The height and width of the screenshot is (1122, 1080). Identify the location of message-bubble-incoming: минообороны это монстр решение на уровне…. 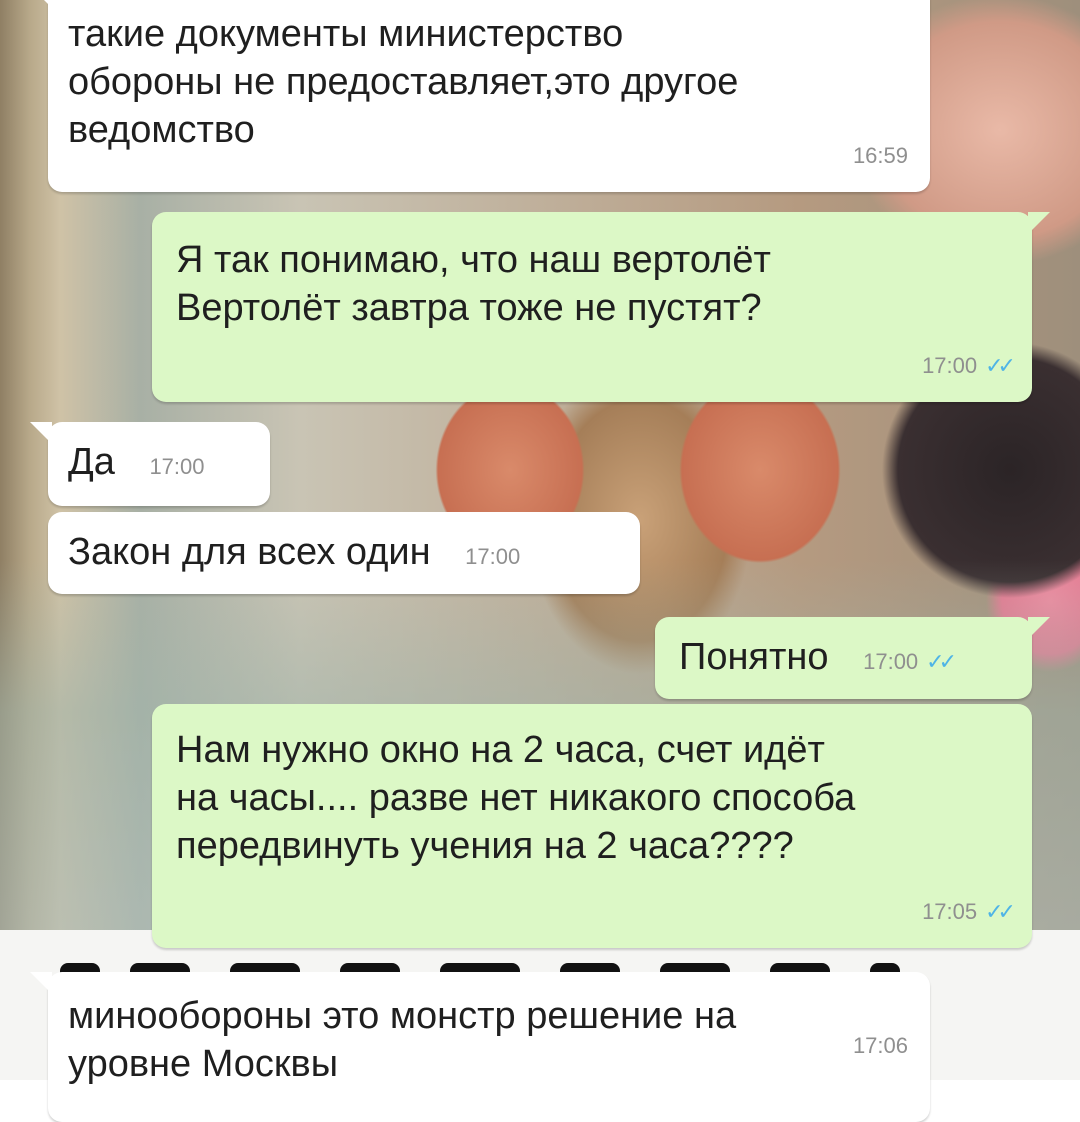
(480, 1047).